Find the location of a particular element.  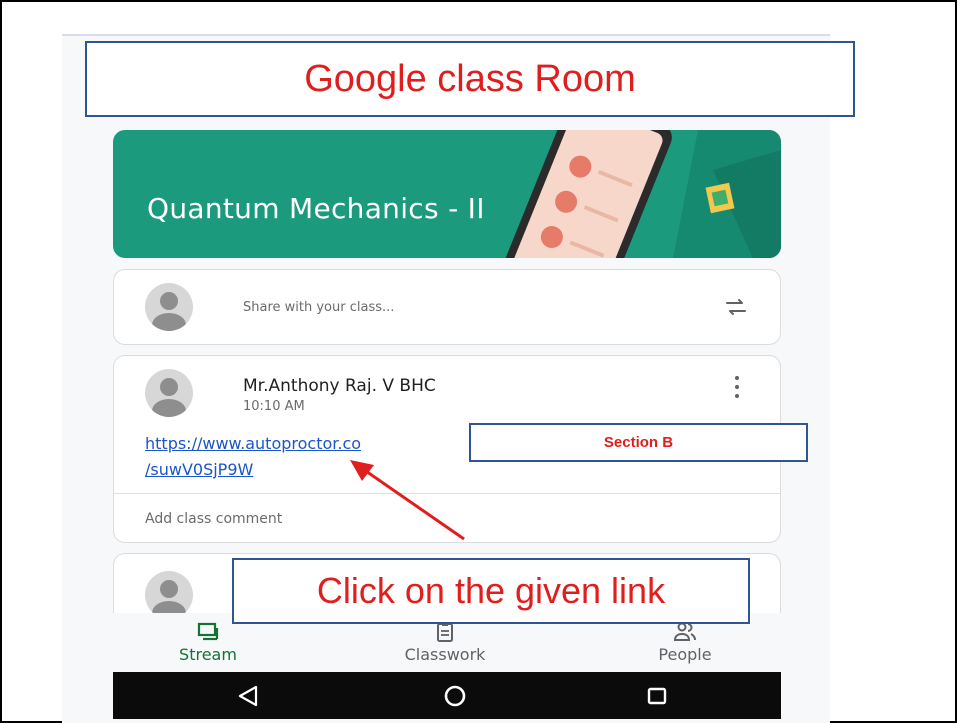

nav-stream-label: Stream is located at coordinates (208, 654).